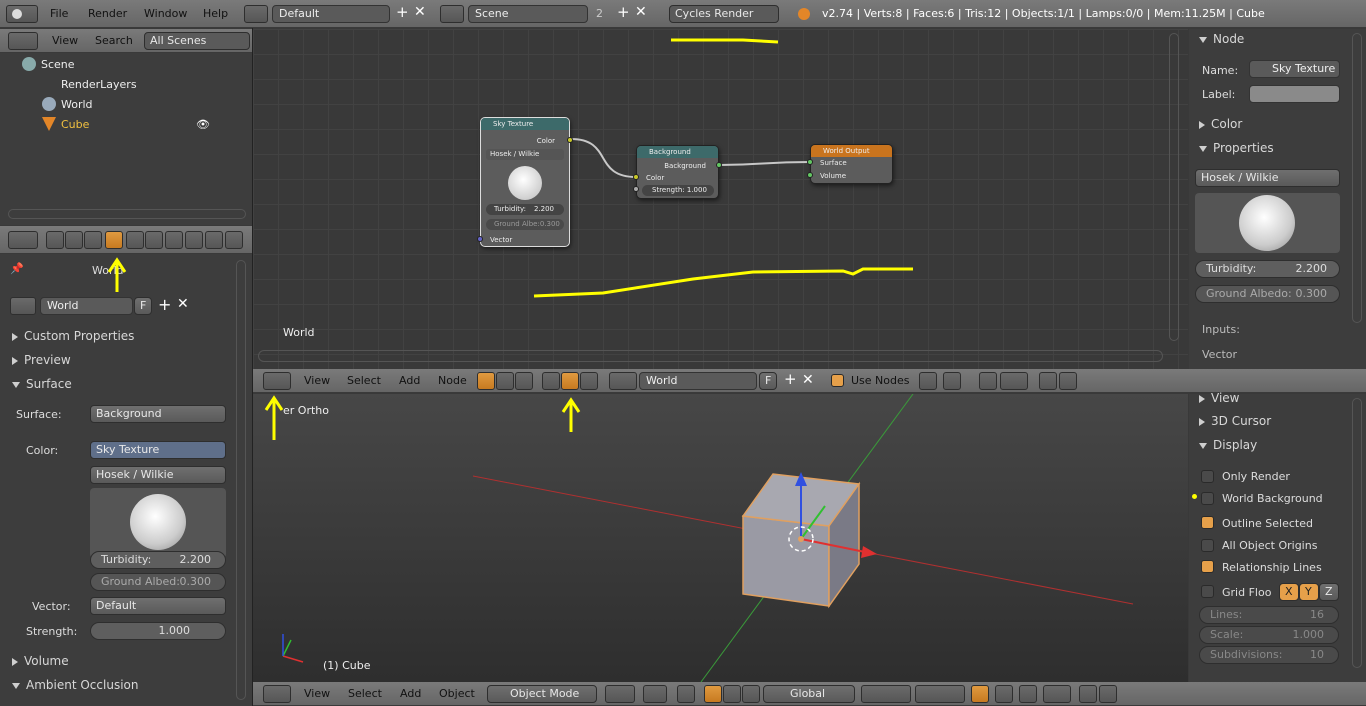  I want to click on grid-lines-slider: Lines: 16, so click(1269, 615).